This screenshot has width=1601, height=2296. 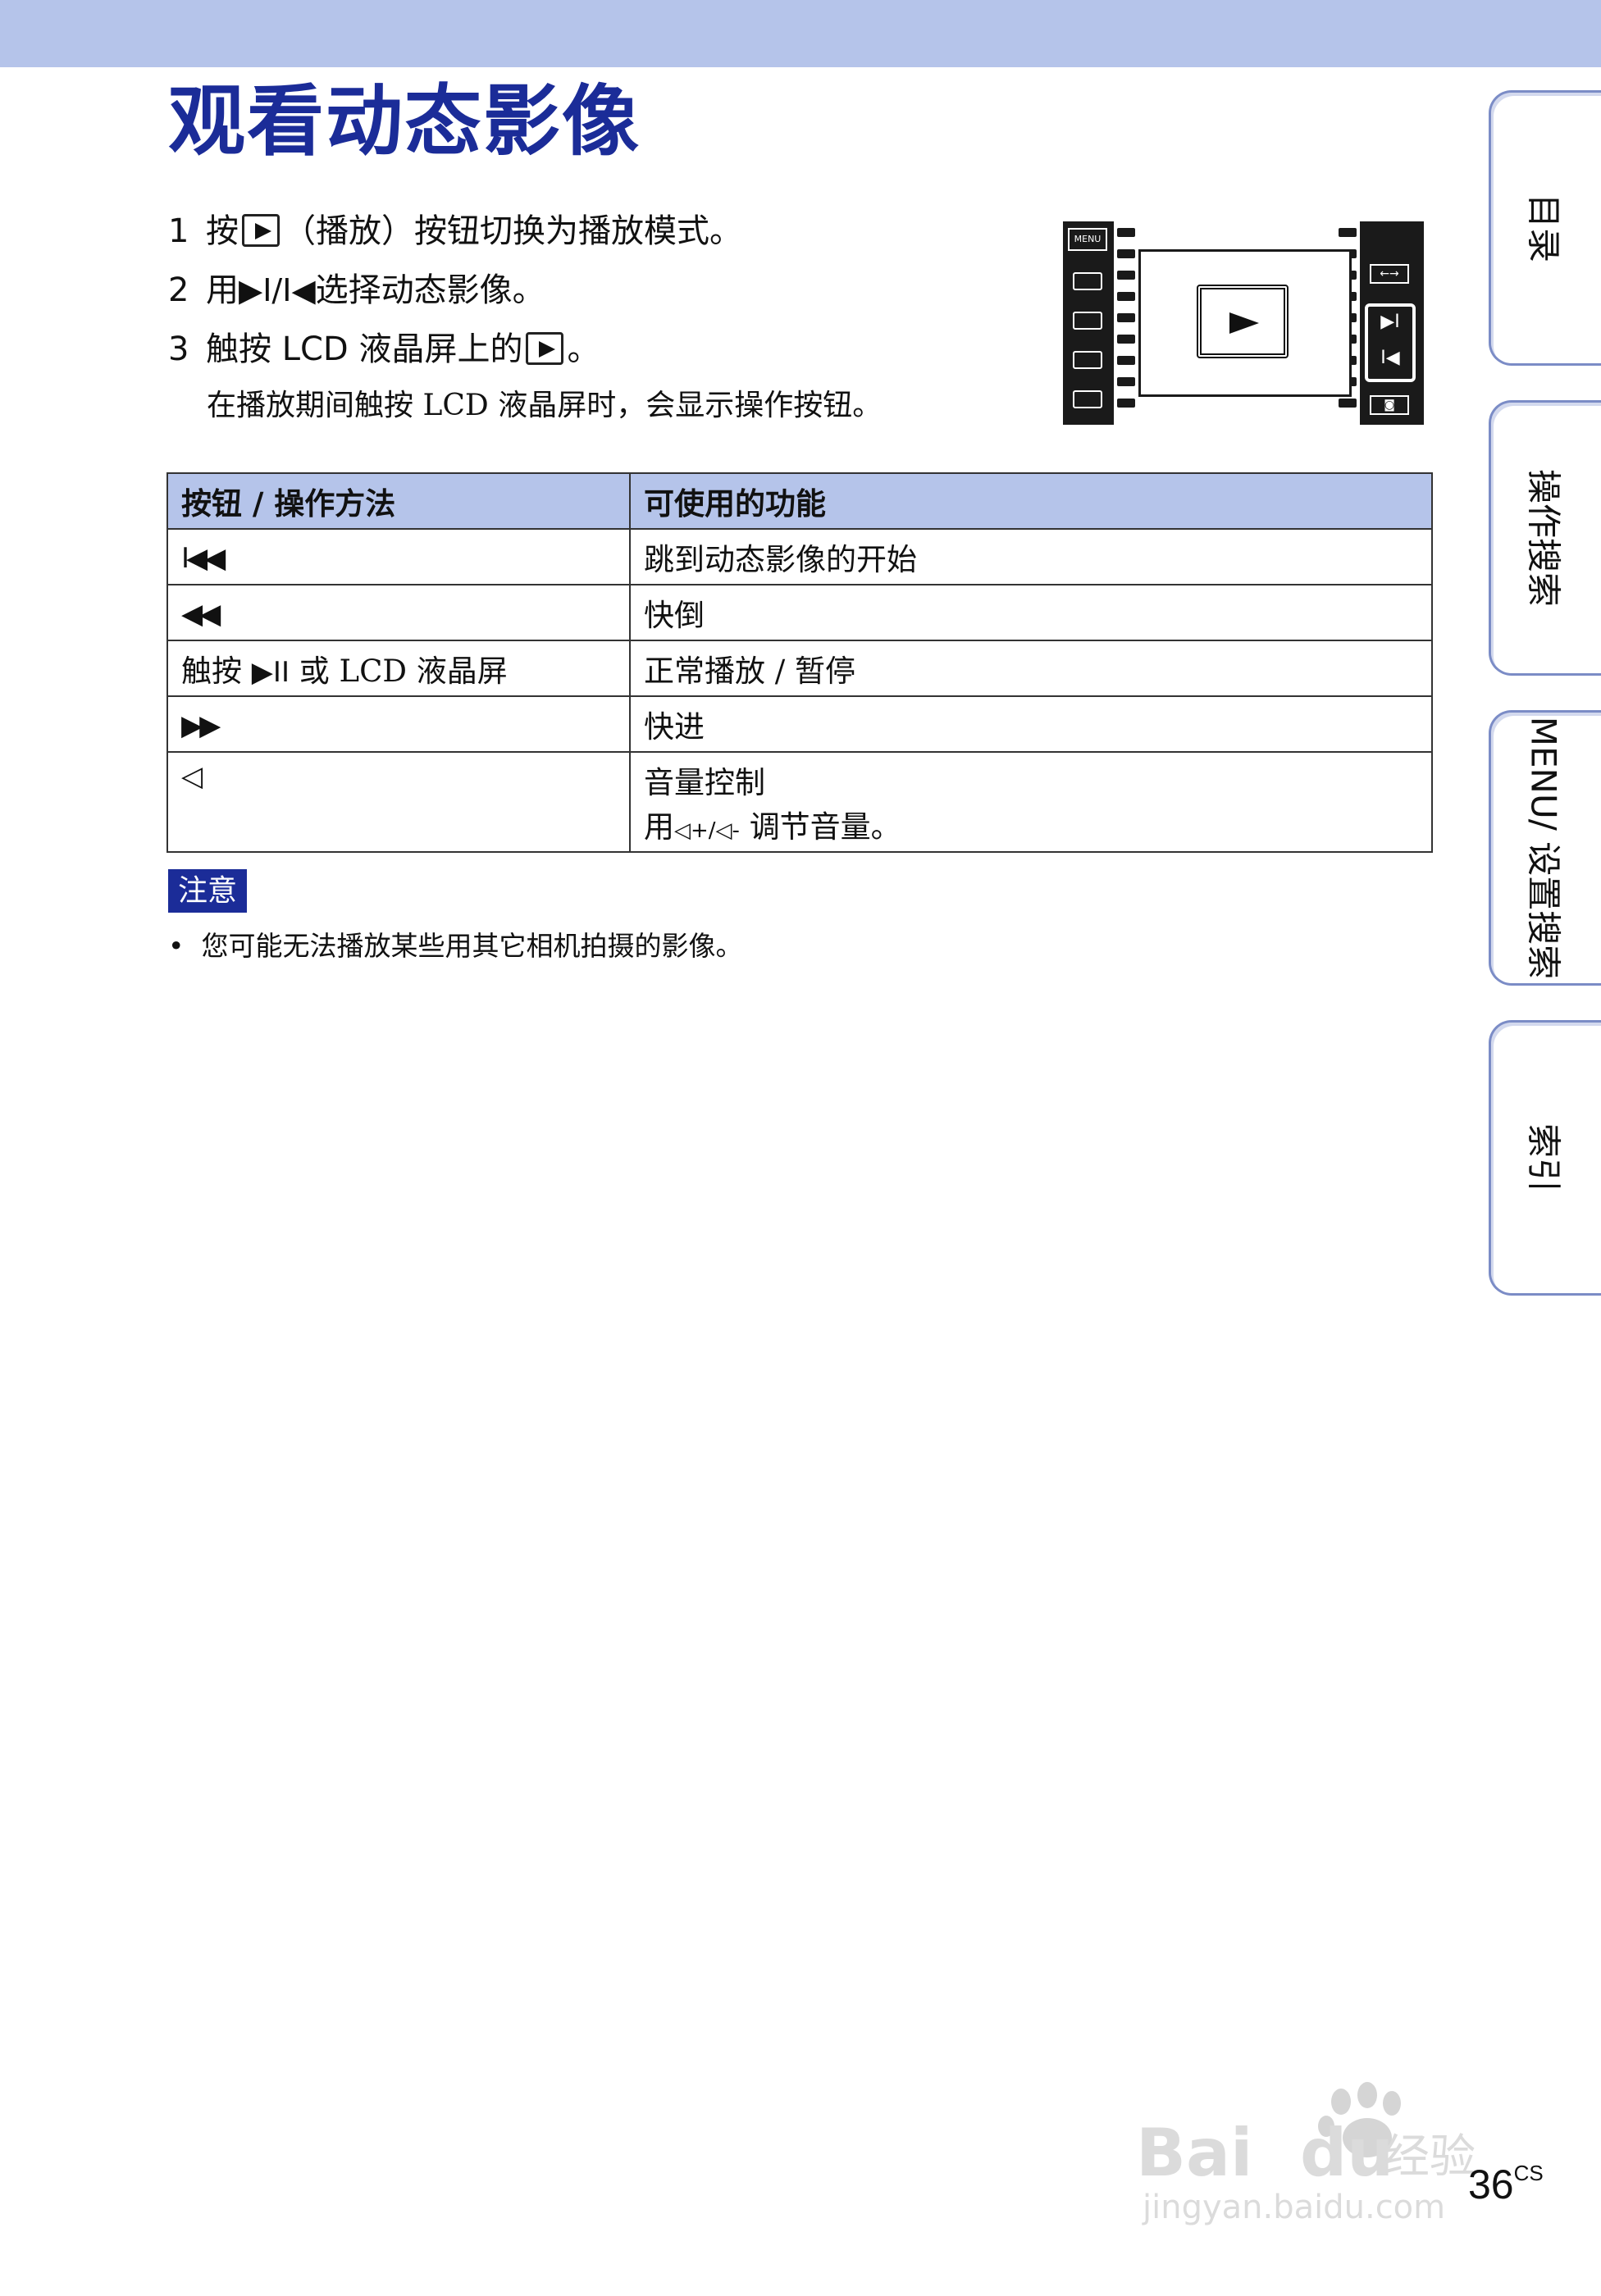 What do you see at coordinates (201, 614) in the screenshot?
I see `rewind-icon: ◀◀` at bounding box center [201, 614].